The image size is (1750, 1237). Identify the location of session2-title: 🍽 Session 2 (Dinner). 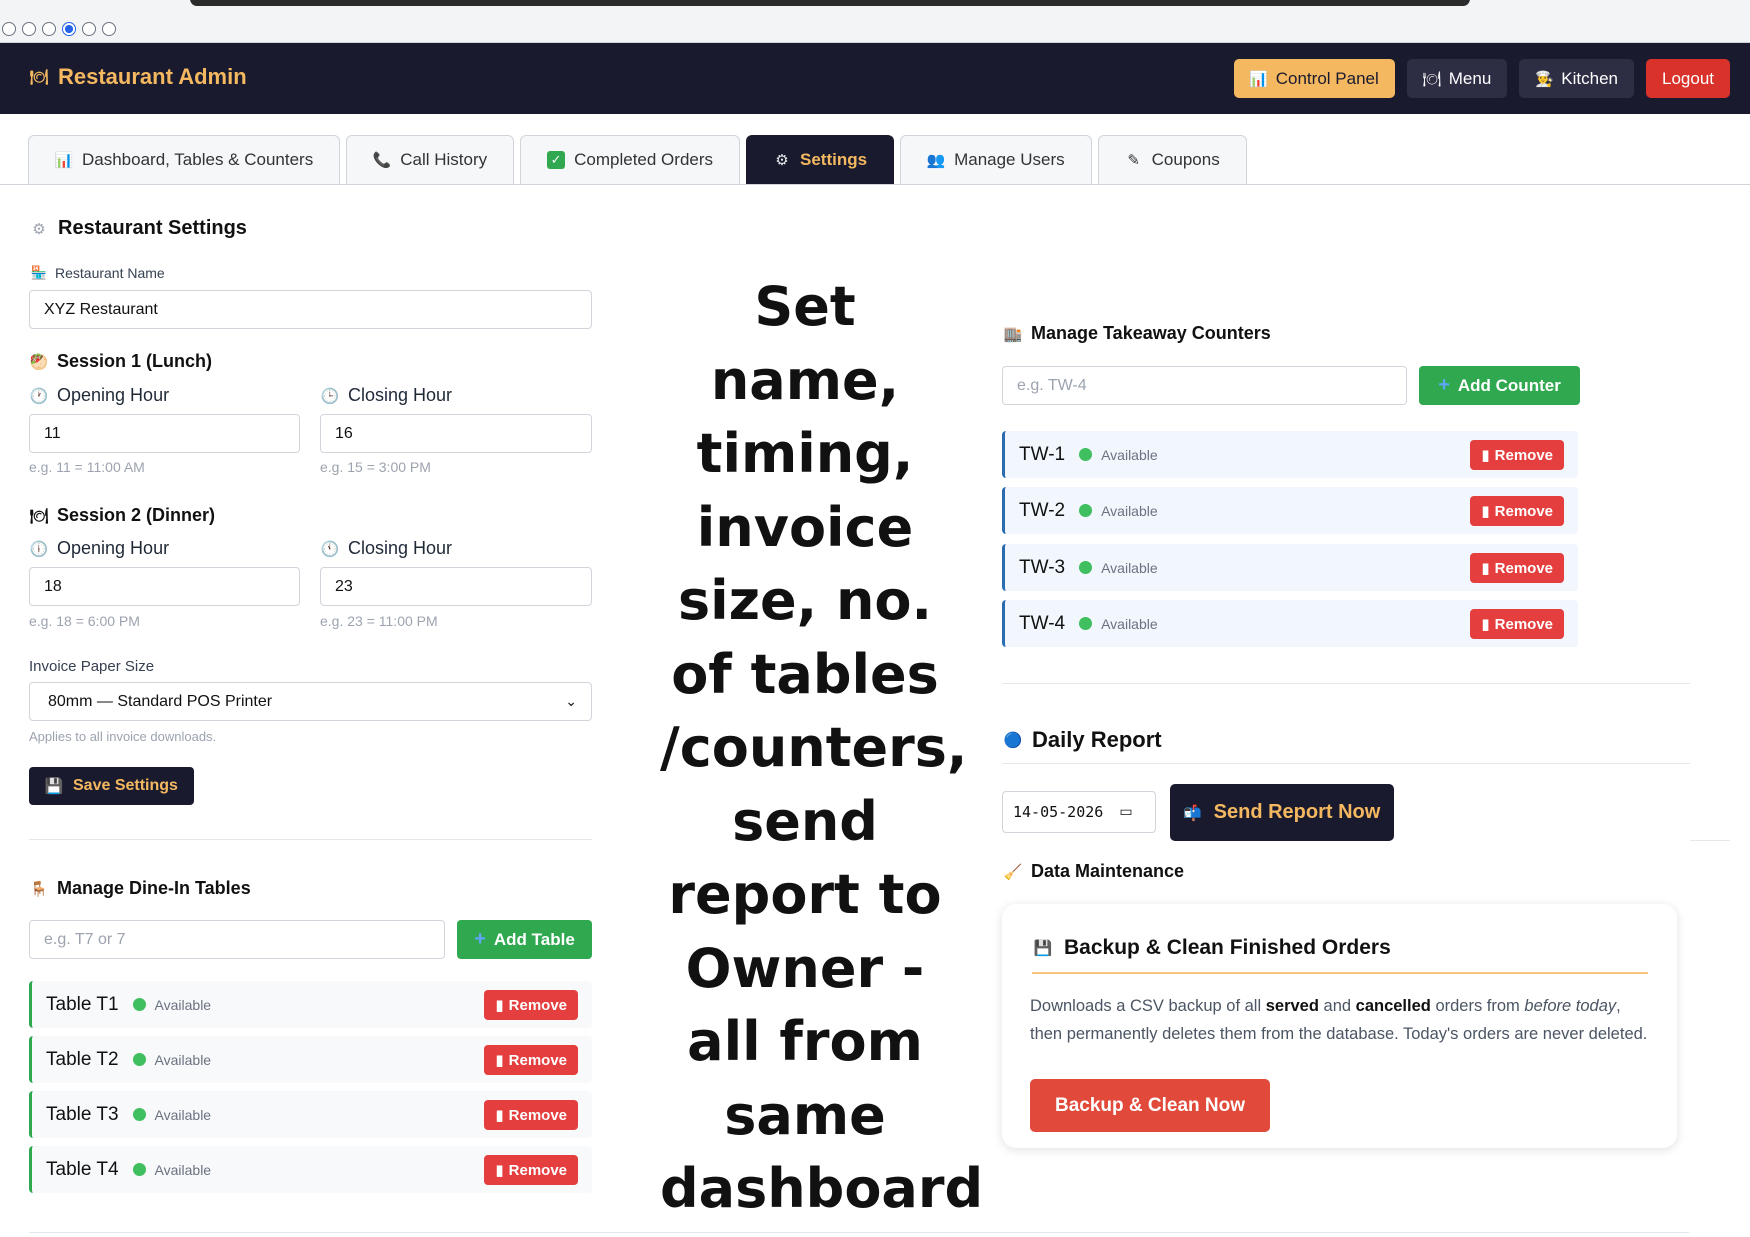
(122, 515).